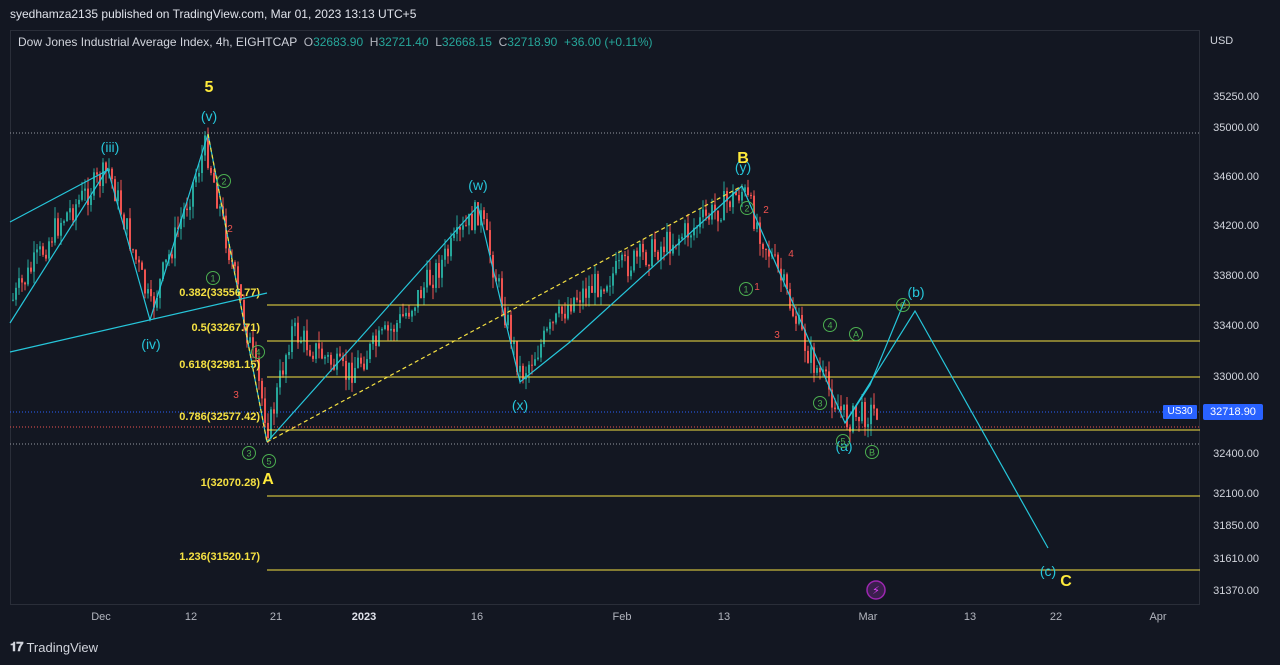 The image size is (1280, 665). Describe the element at coordinates (532, 42) in the screenshot. I see `close-value: 32718.90` at that location.